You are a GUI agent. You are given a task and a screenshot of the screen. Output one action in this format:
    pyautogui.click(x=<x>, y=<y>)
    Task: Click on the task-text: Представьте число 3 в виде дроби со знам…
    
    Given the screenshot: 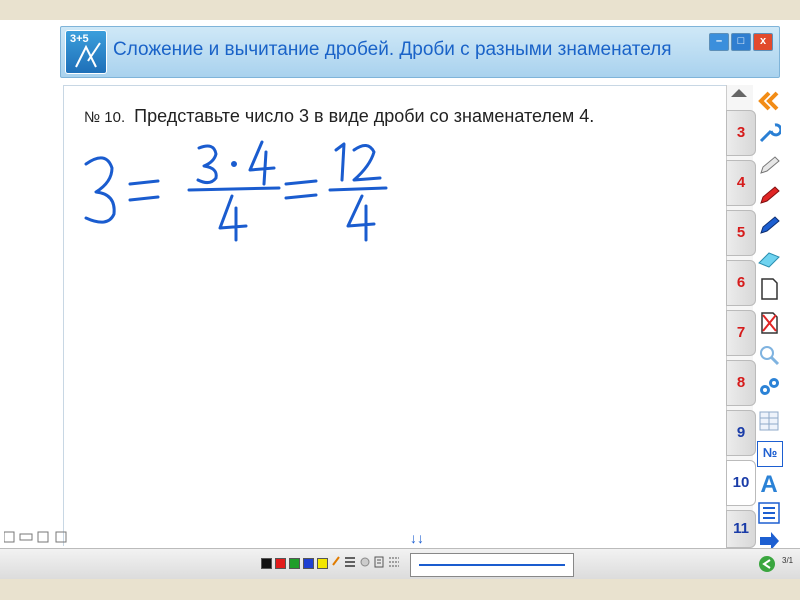 What is the action you would take?
    pyautogui.click(x=364, y=116)
    